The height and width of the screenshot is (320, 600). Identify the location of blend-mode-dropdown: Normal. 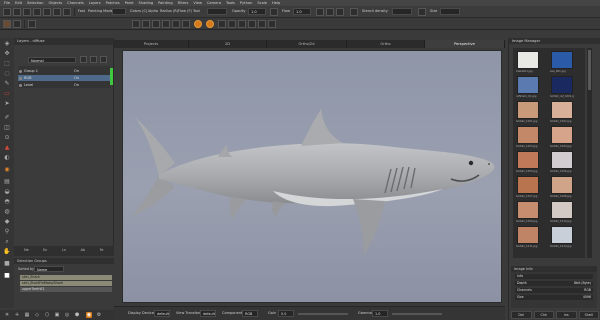
(52, 60).